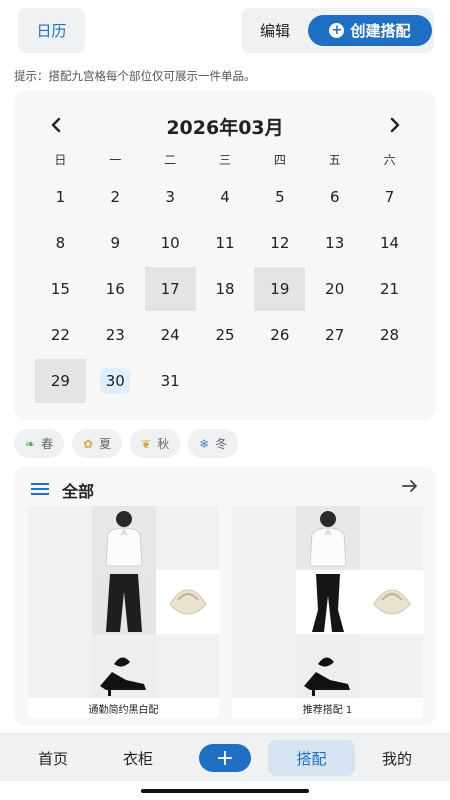  What do you see at coordinates (47, 444) in the screenshot?
I see `season-label: 春` at bounding box center [47, 444].